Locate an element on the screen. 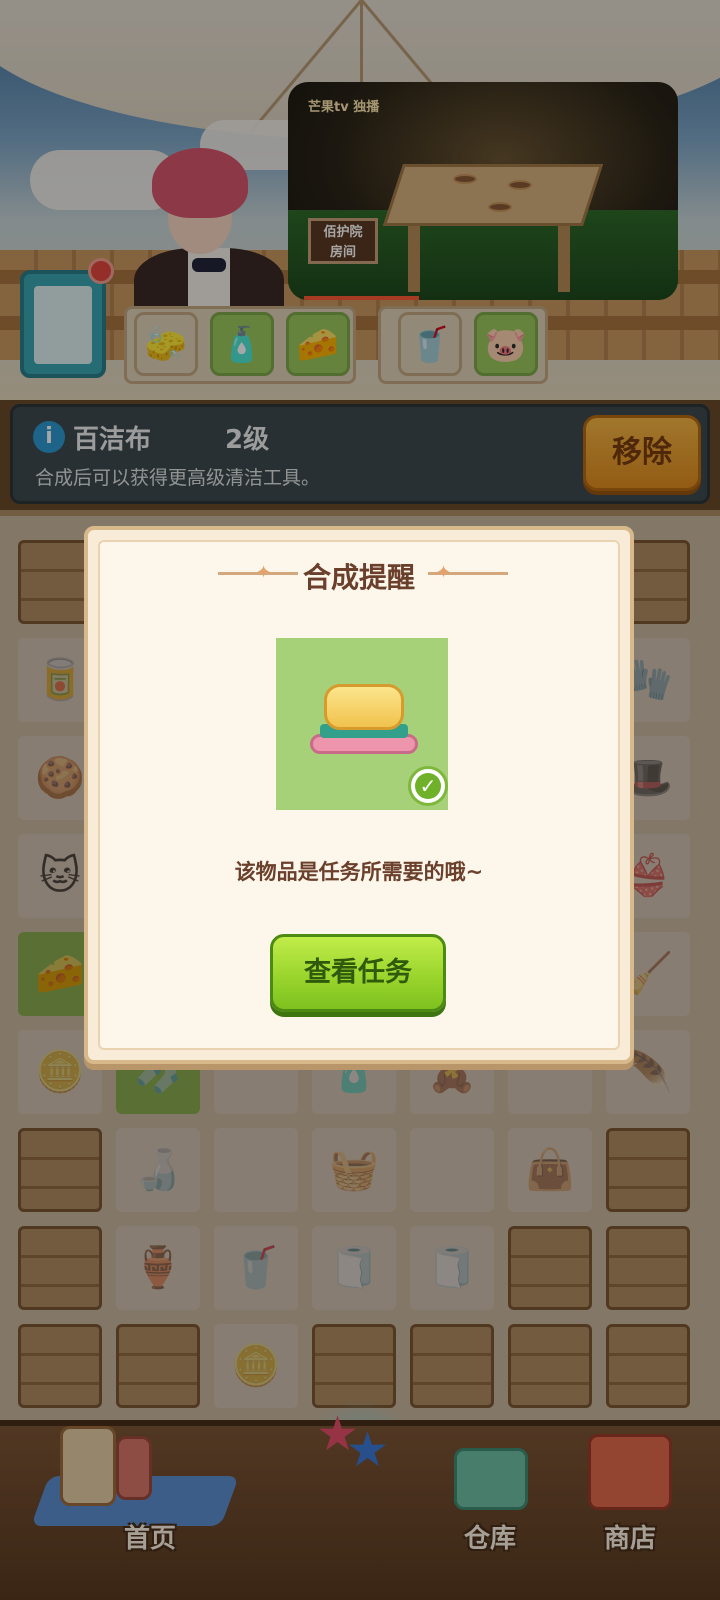 This screenshot has width=720, height=1600. dialog-message: 该物品是任务所需要的哦~ is located at coordinates (359, 872).